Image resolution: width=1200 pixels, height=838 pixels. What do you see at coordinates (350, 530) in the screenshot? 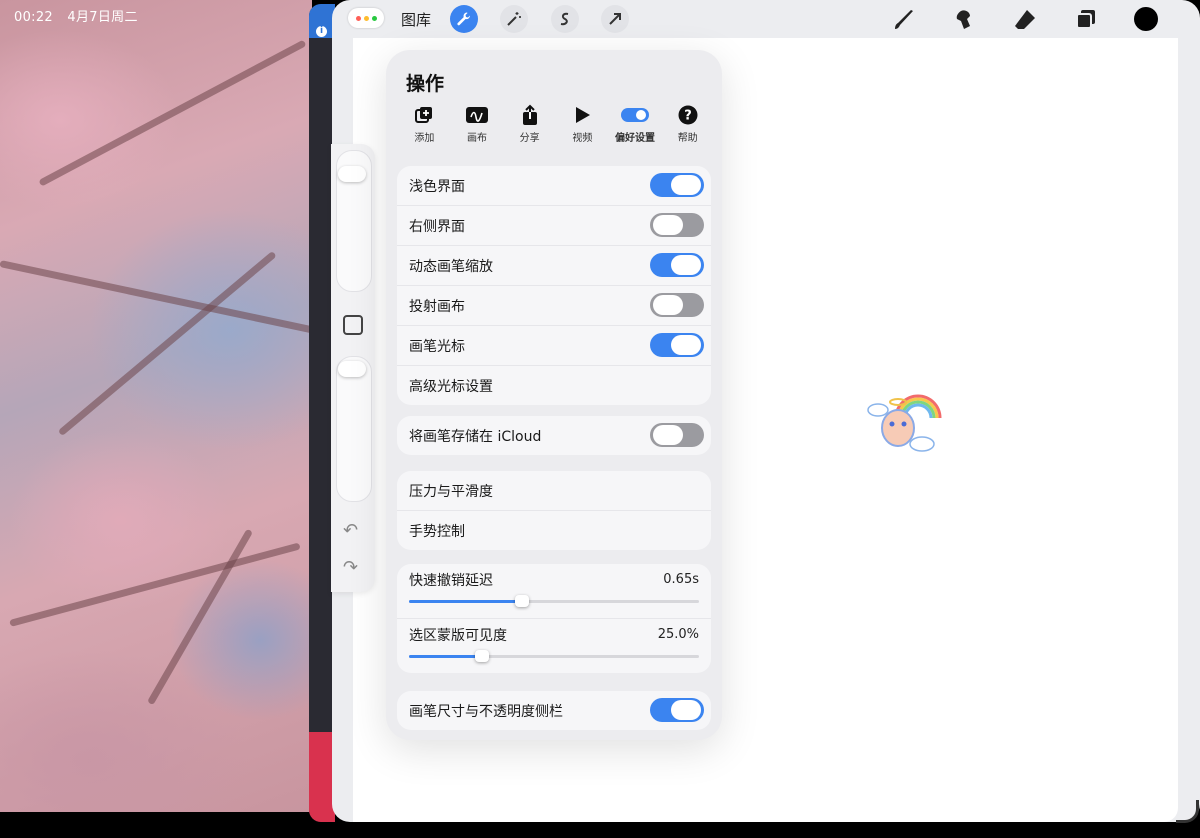
I see `undo-icon: ↶` at bounding box center [350, 530].